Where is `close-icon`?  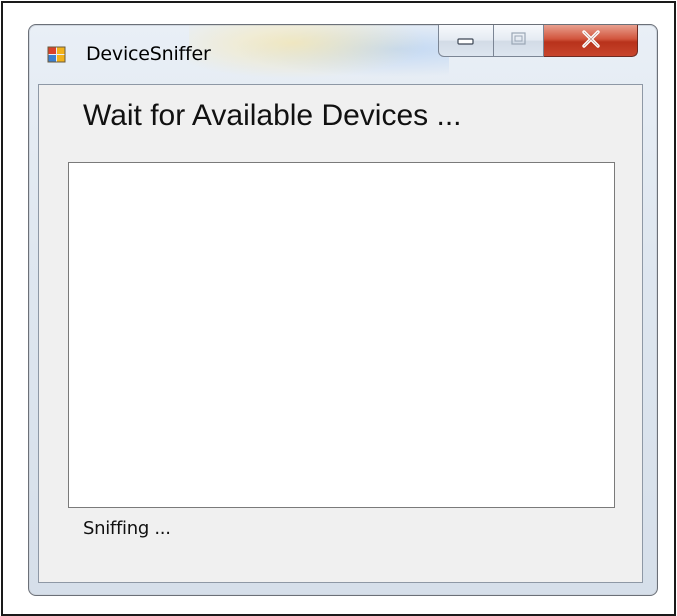
close-icon is located at coordinates (591, 41).